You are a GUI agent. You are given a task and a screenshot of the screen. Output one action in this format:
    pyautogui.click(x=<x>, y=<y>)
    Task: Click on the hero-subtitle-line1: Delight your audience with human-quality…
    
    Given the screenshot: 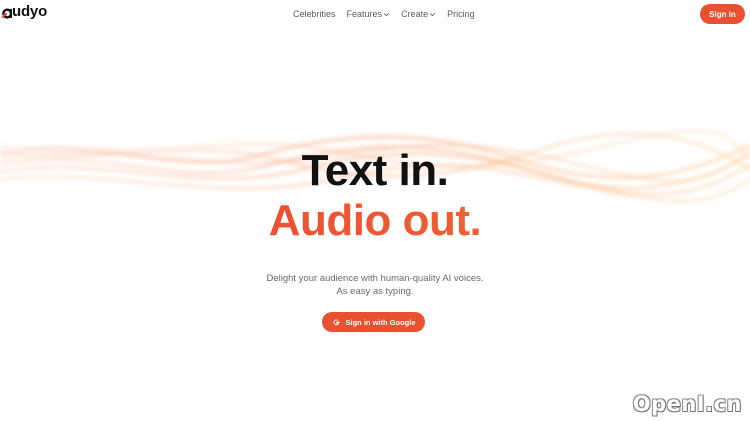 What is the action you would take?
    pyautogui.click(x=375, y=278)
    